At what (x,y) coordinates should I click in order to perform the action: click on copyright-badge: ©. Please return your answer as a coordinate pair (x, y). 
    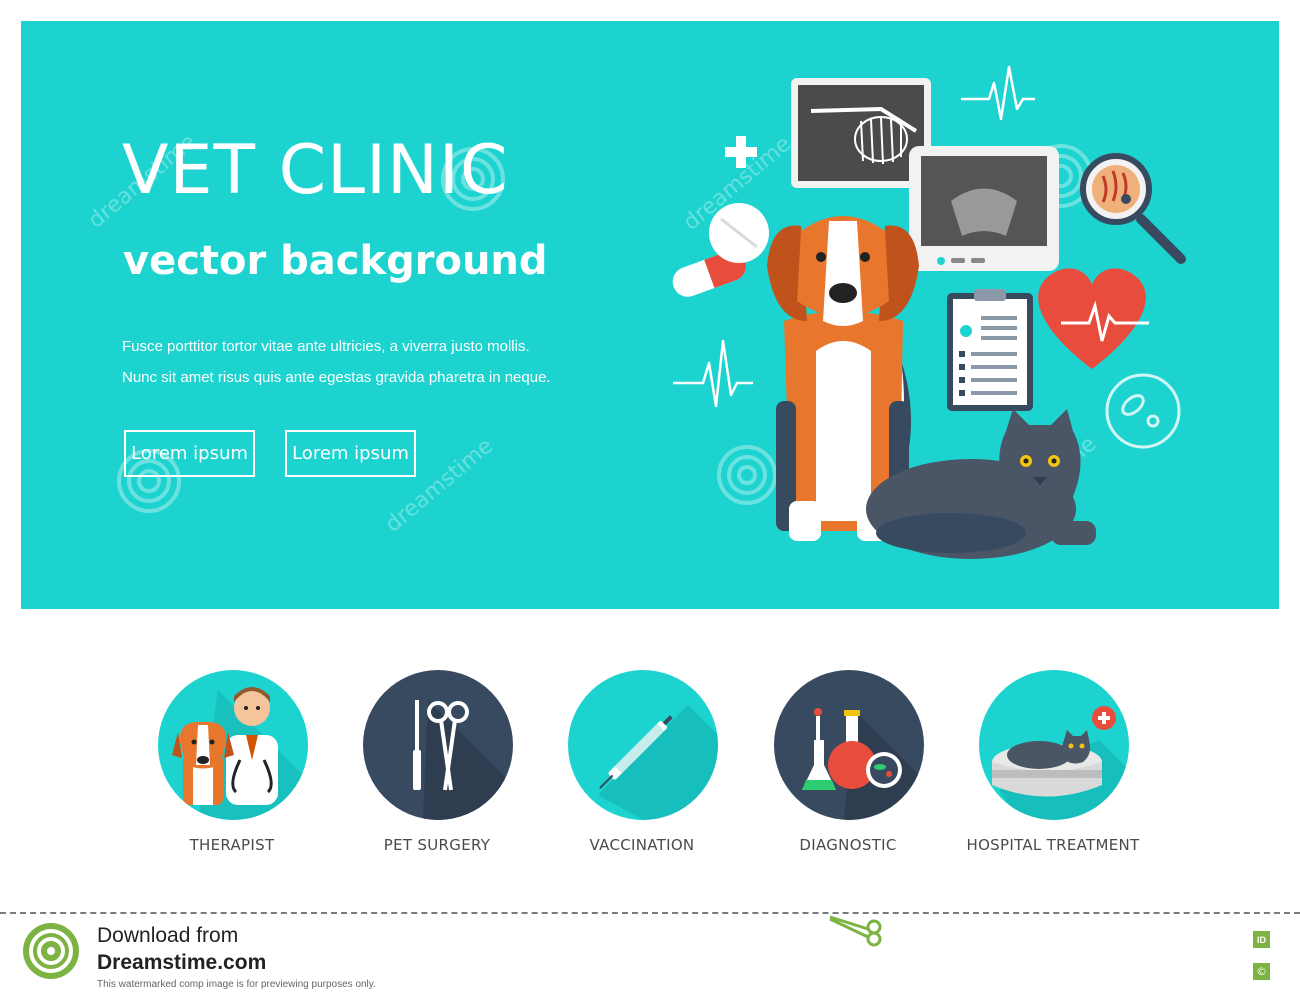
    Looking at the image, I should click on (1261, 971).